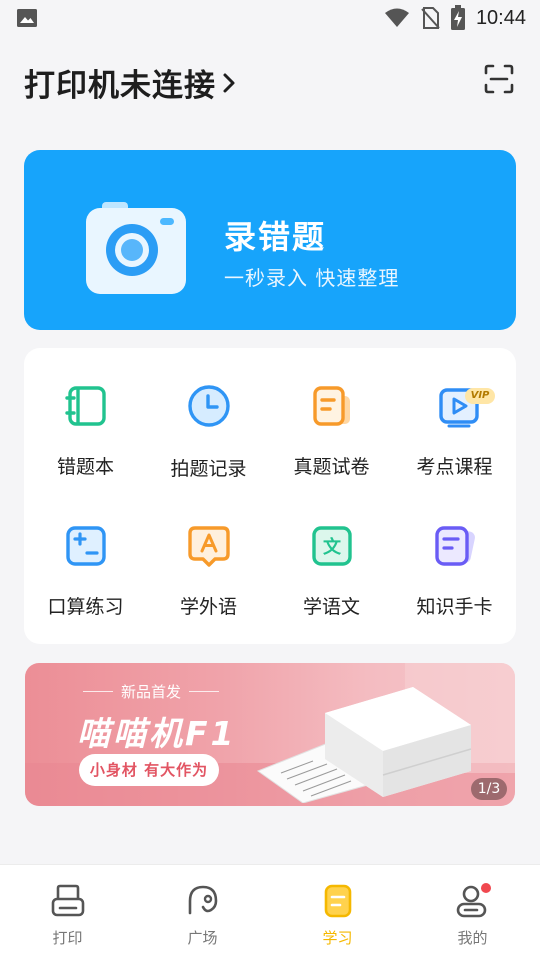 The image size is (540, 960). I want to click on feature-foreign-language: 学外语, so click(208, 553).